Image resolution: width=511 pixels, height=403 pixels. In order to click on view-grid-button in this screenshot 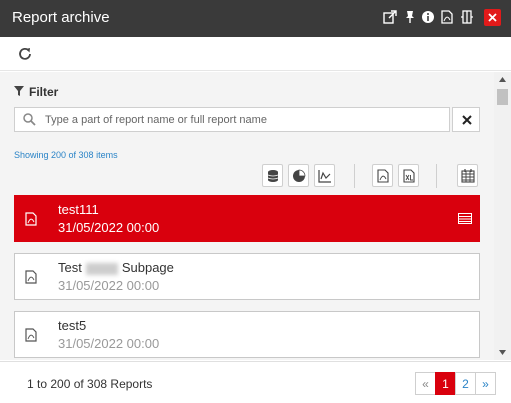, I will do `click(467, 175)`.